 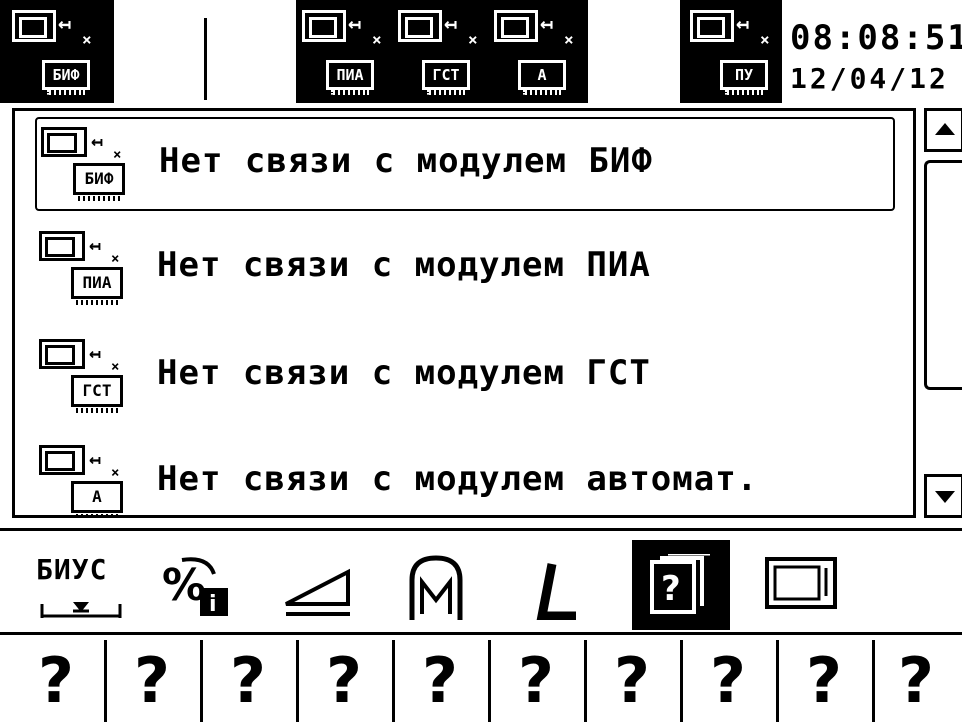 I want to click on no-info-icon: % i, so click(x=196, y=587).